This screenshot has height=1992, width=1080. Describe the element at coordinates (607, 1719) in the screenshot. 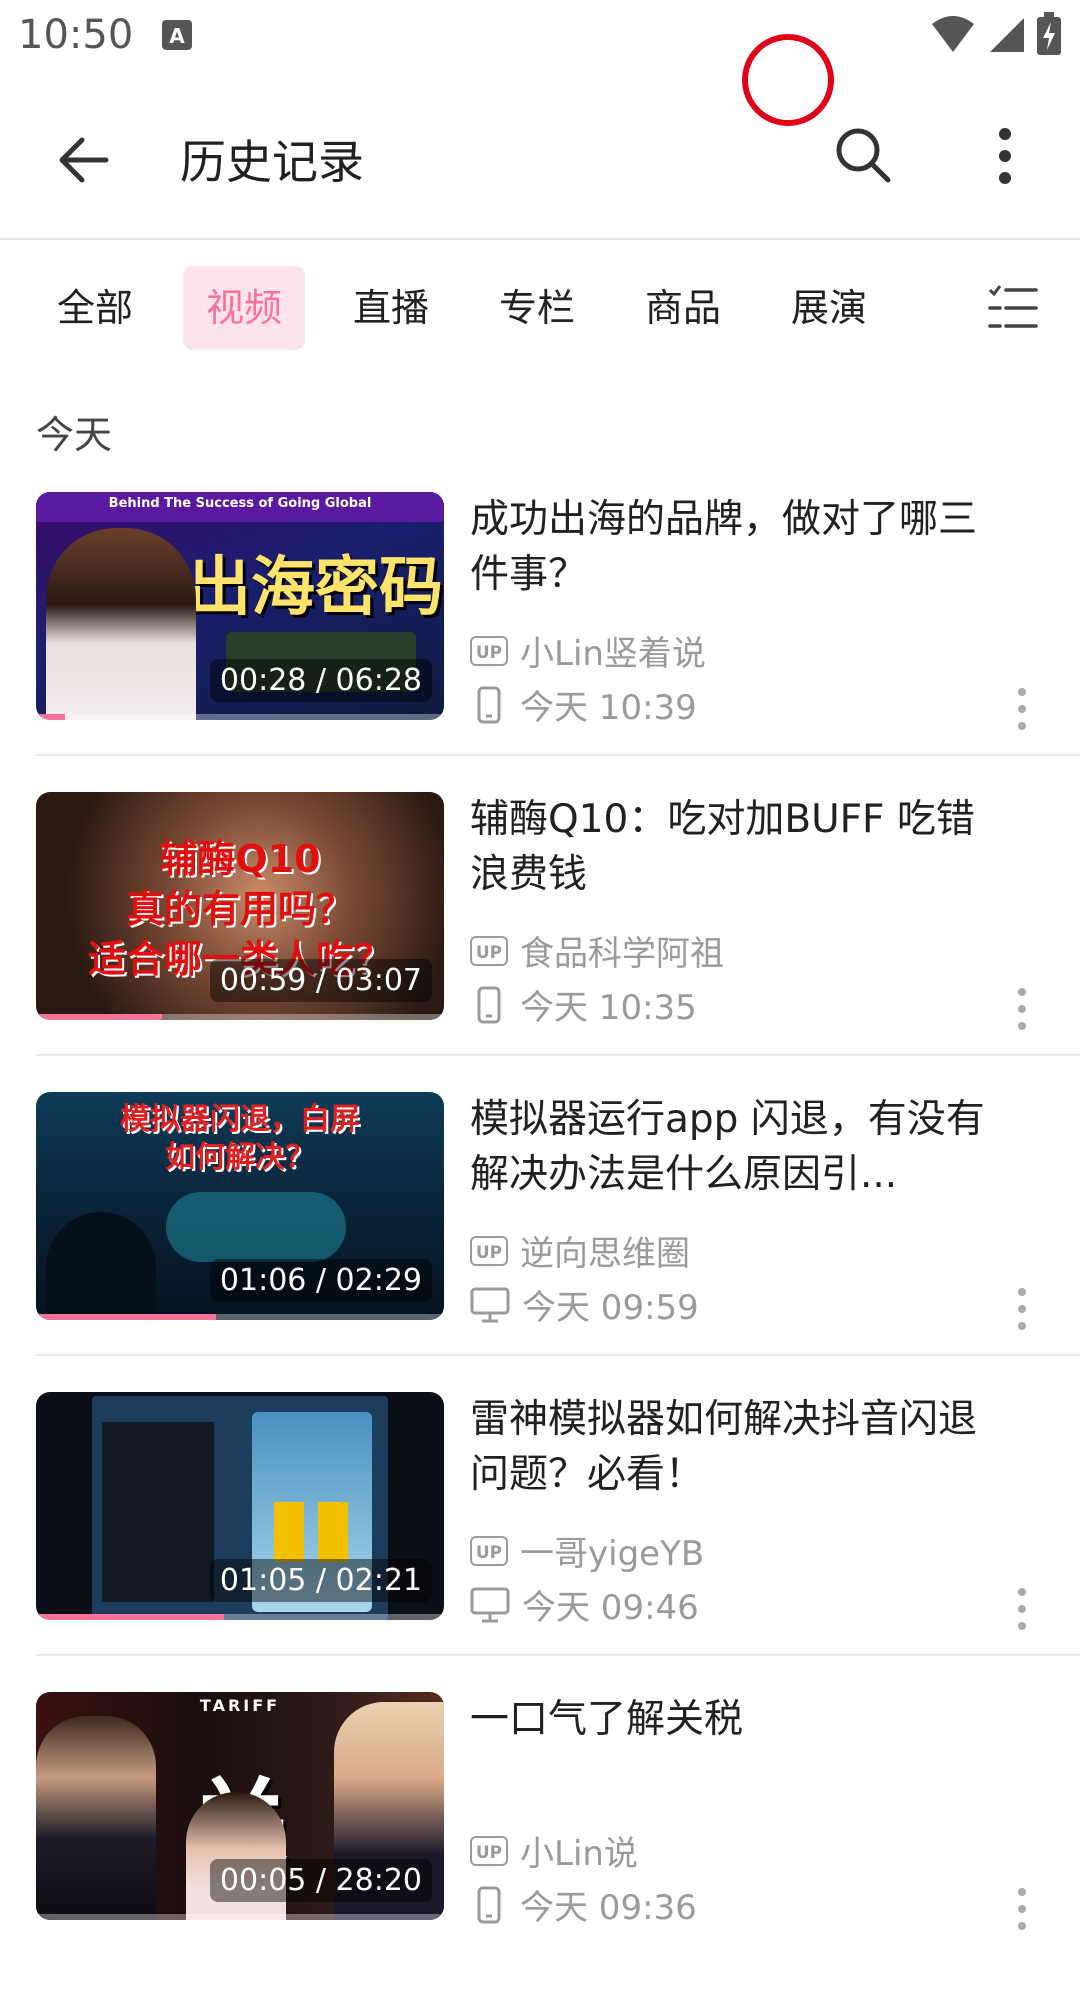

I see `video-title: 一口气了解关税` at that location.